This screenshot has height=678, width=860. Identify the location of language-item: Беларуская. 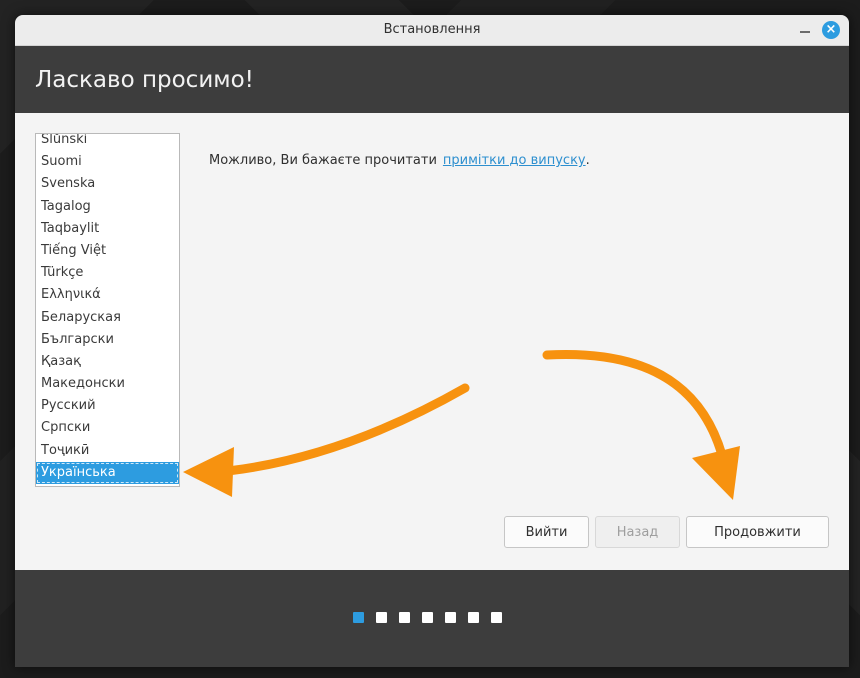
(107, 318).